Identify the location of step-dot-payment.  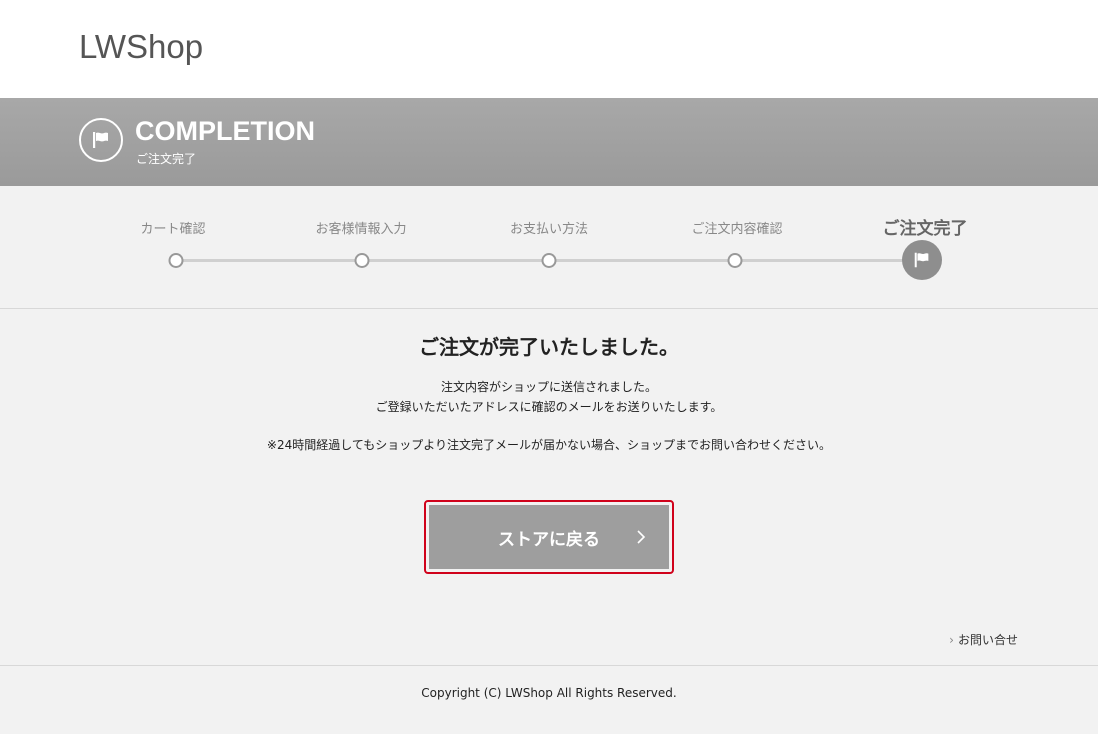
(549, 260).